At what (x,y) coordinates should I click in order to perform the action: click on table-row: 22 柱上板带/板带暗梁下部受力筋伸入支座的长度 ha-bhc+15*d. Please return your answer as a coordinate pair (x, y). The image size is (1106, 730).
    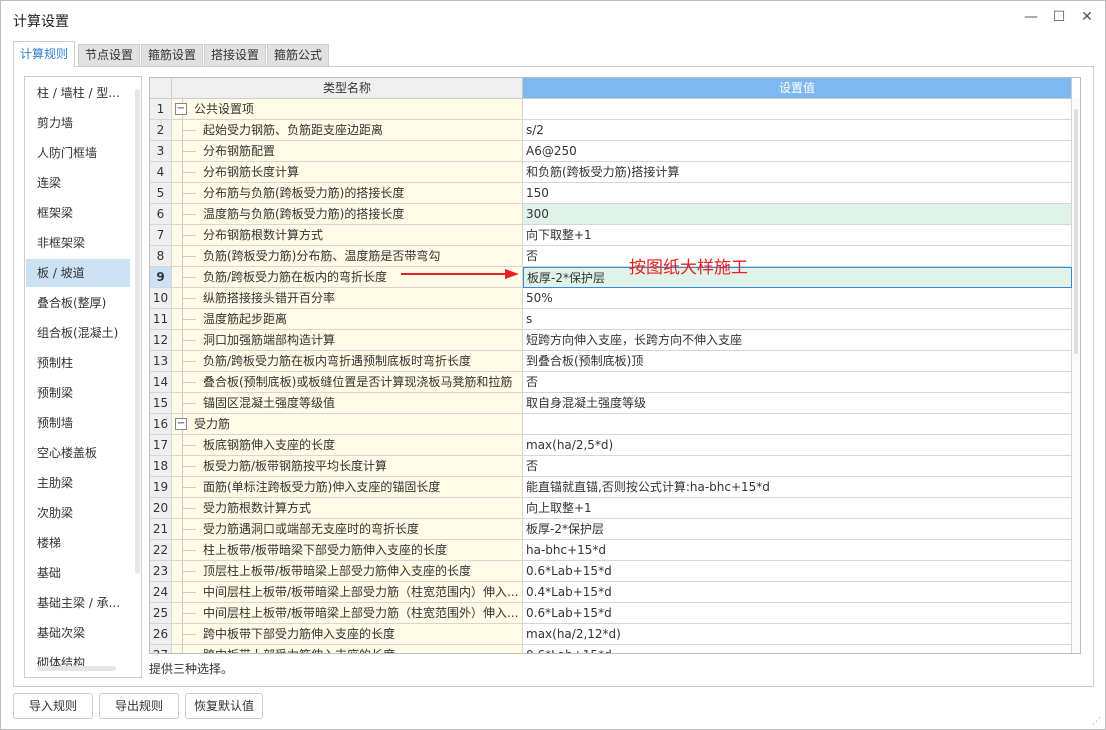
    Looking at the image, I should click on (611, 550).